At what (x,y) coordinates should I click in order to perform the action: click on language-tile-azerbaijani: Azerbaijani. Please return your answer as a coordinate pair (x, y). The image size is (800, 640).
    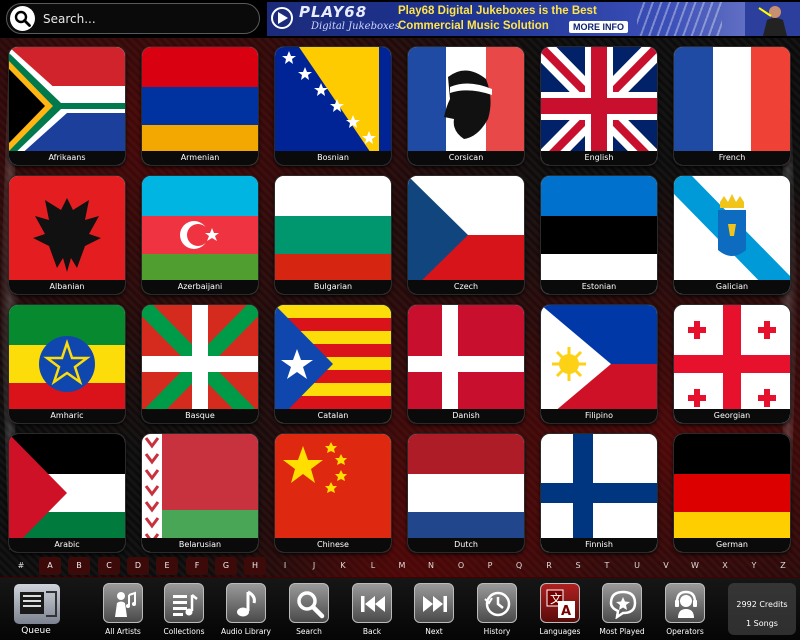
    Looking at the image, I should click on (200, 235).